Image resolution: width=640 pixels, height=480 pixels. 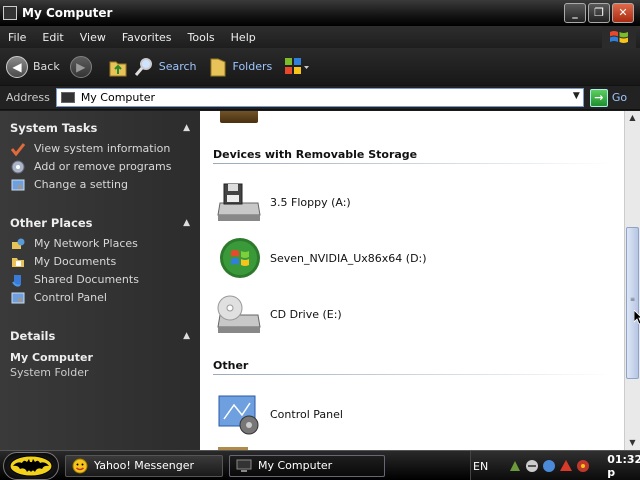 What do you see at coordinates (118, 67) in the screenshot?
I see `up-folder-icon` at bounding box center [118, 67].